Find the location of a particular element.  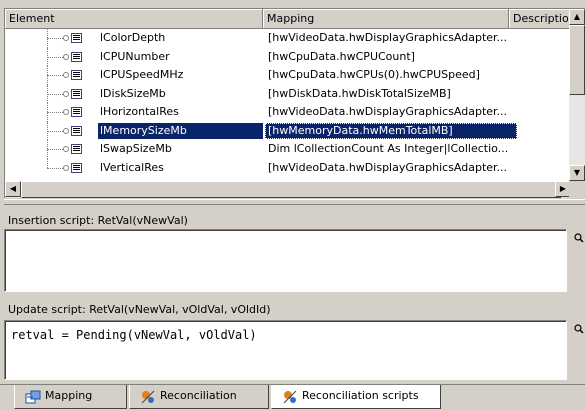

table-row: lCPUNumber [hwCpuData.hwCPUCount] is located at coordinates (288, 56).